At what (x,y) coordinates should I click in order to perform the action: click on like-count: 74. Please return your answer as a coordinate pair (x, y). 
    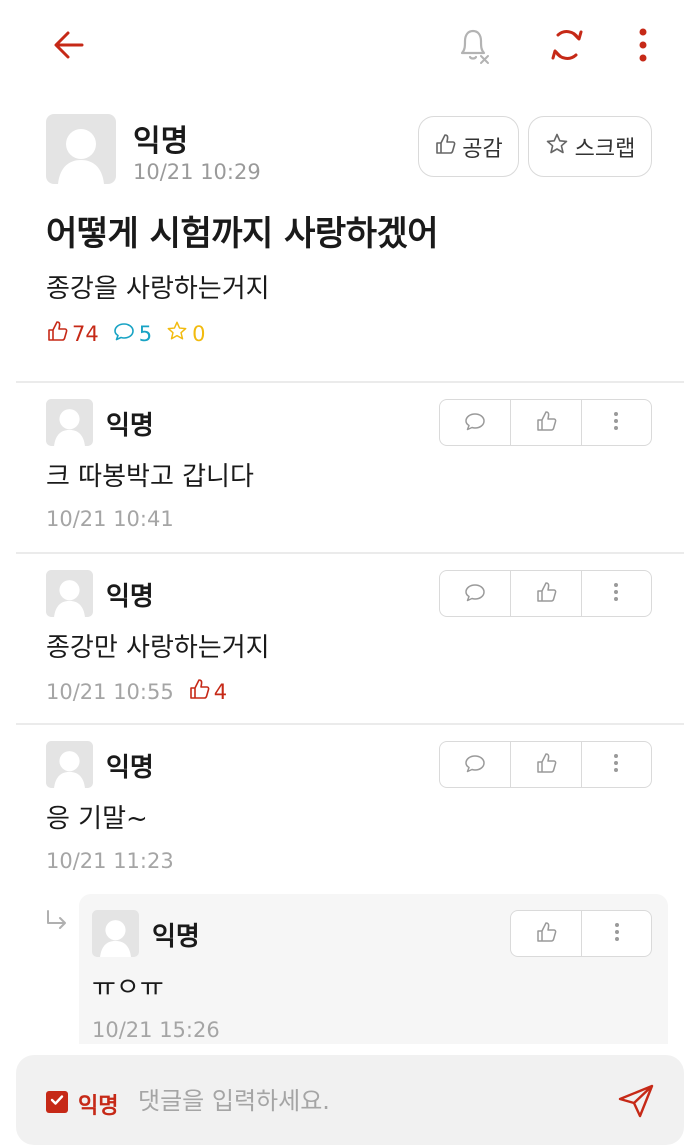
    Looking at the image, I should click on (72, 333).